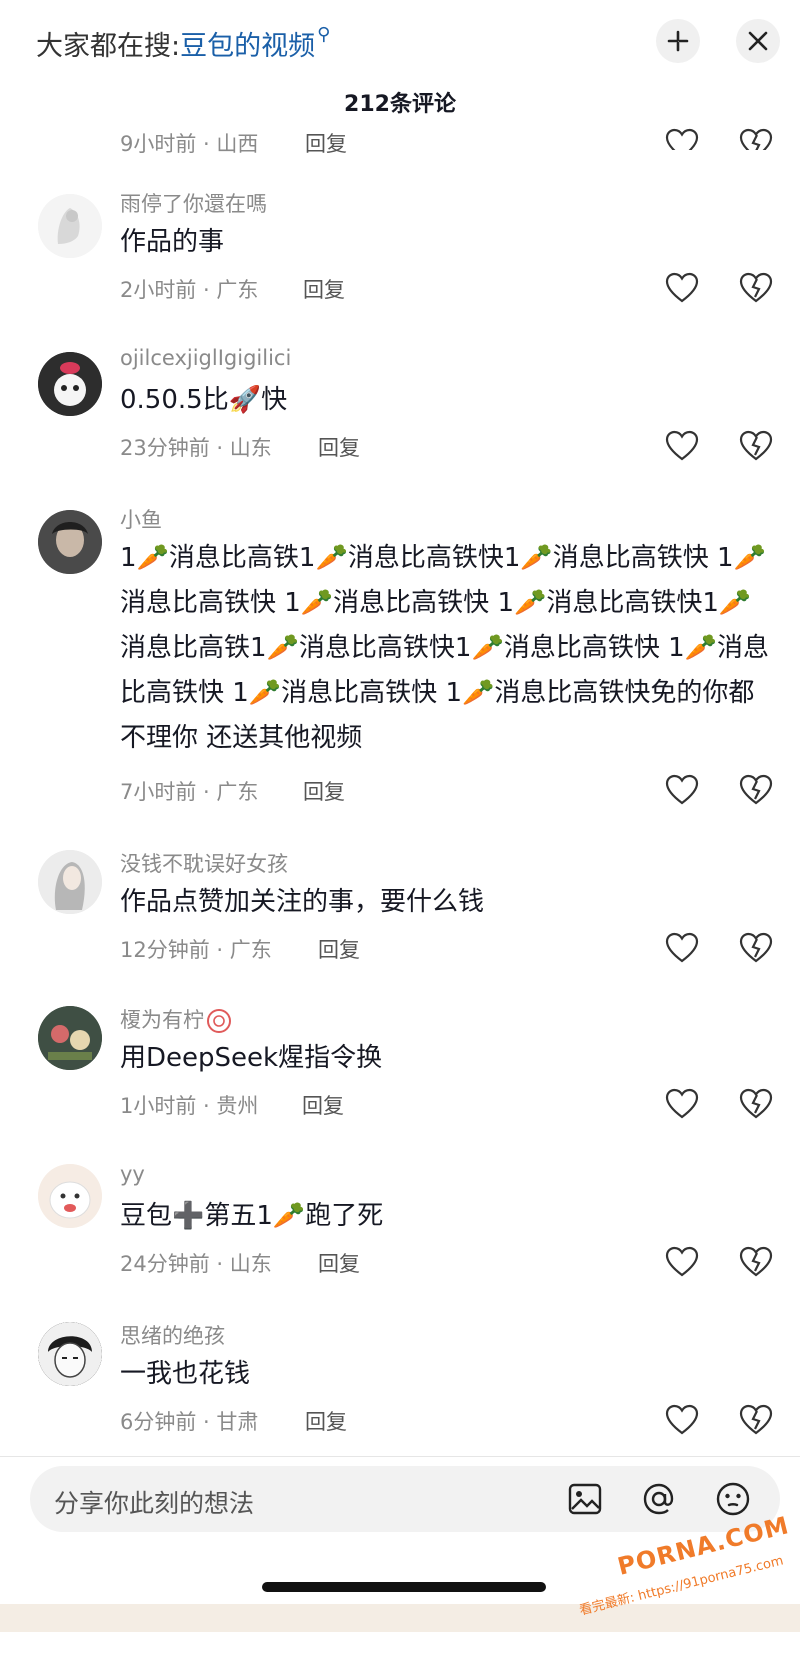 Image resolution: width=800 pixels, height=1655 pixels. I want to click on username: 没钱不耽误好女孩, so click(204, 863).